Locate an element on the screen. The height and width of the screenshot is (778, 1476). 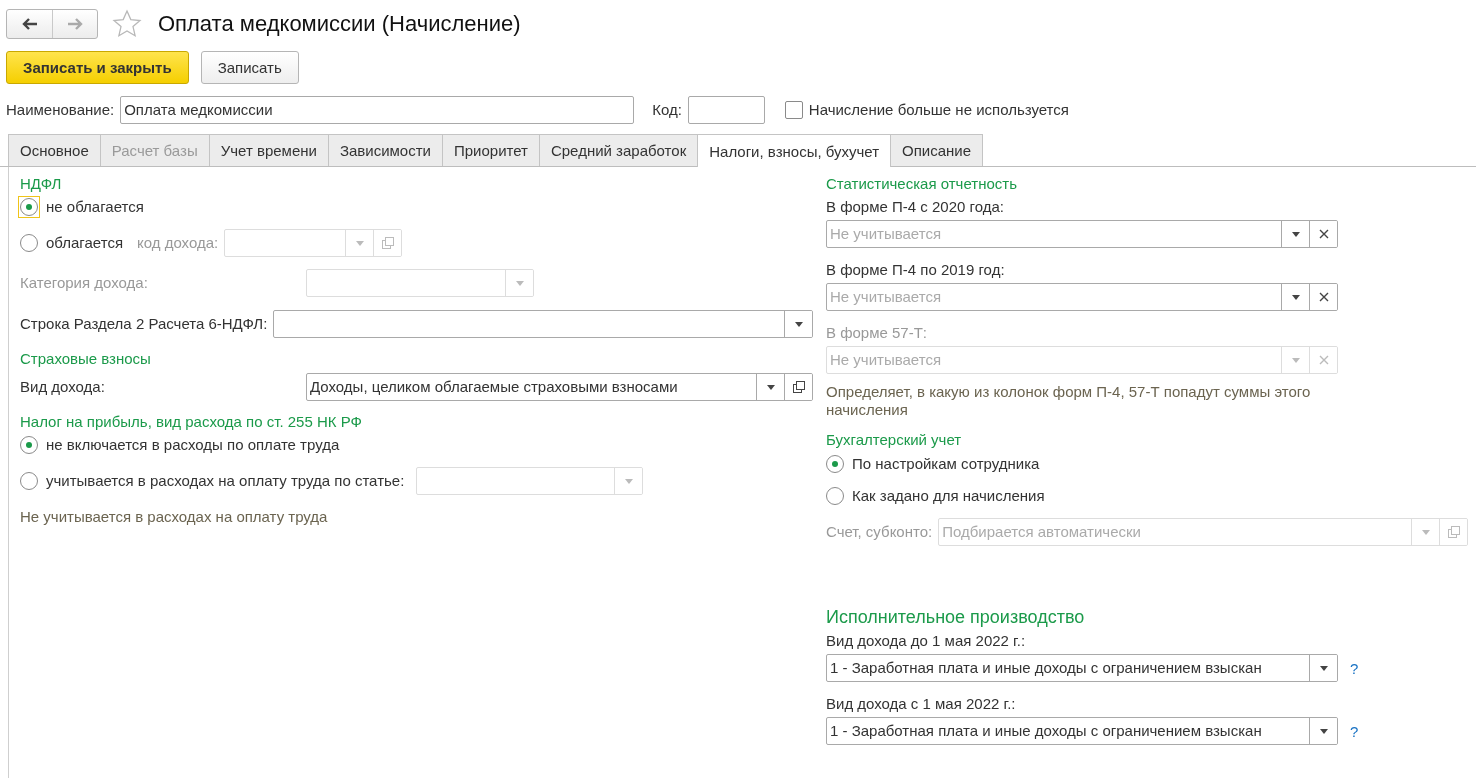
radio-label: не облагается is located at coordinates (95, 207).